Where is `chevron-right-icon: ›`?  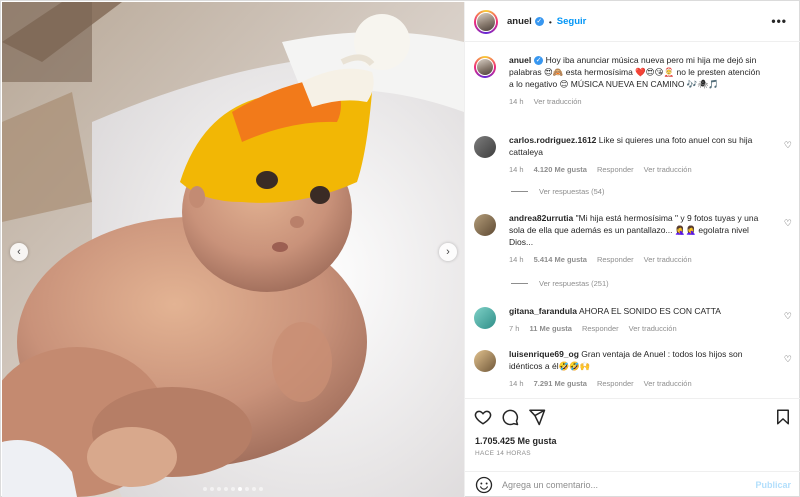 chevron-right-icon: › is located at coordinates (448, 251).